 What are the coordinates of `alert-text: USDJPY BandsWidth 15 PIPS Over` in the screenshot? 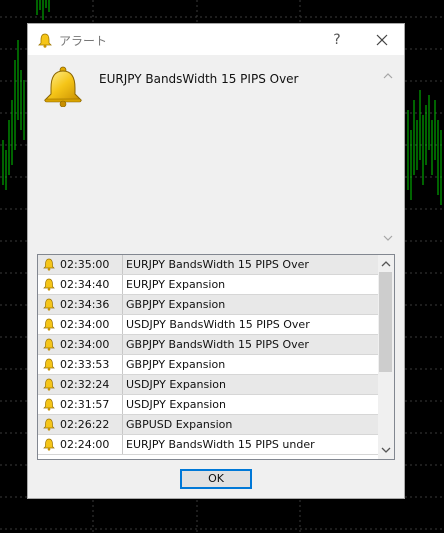 It's located at (218, 324).